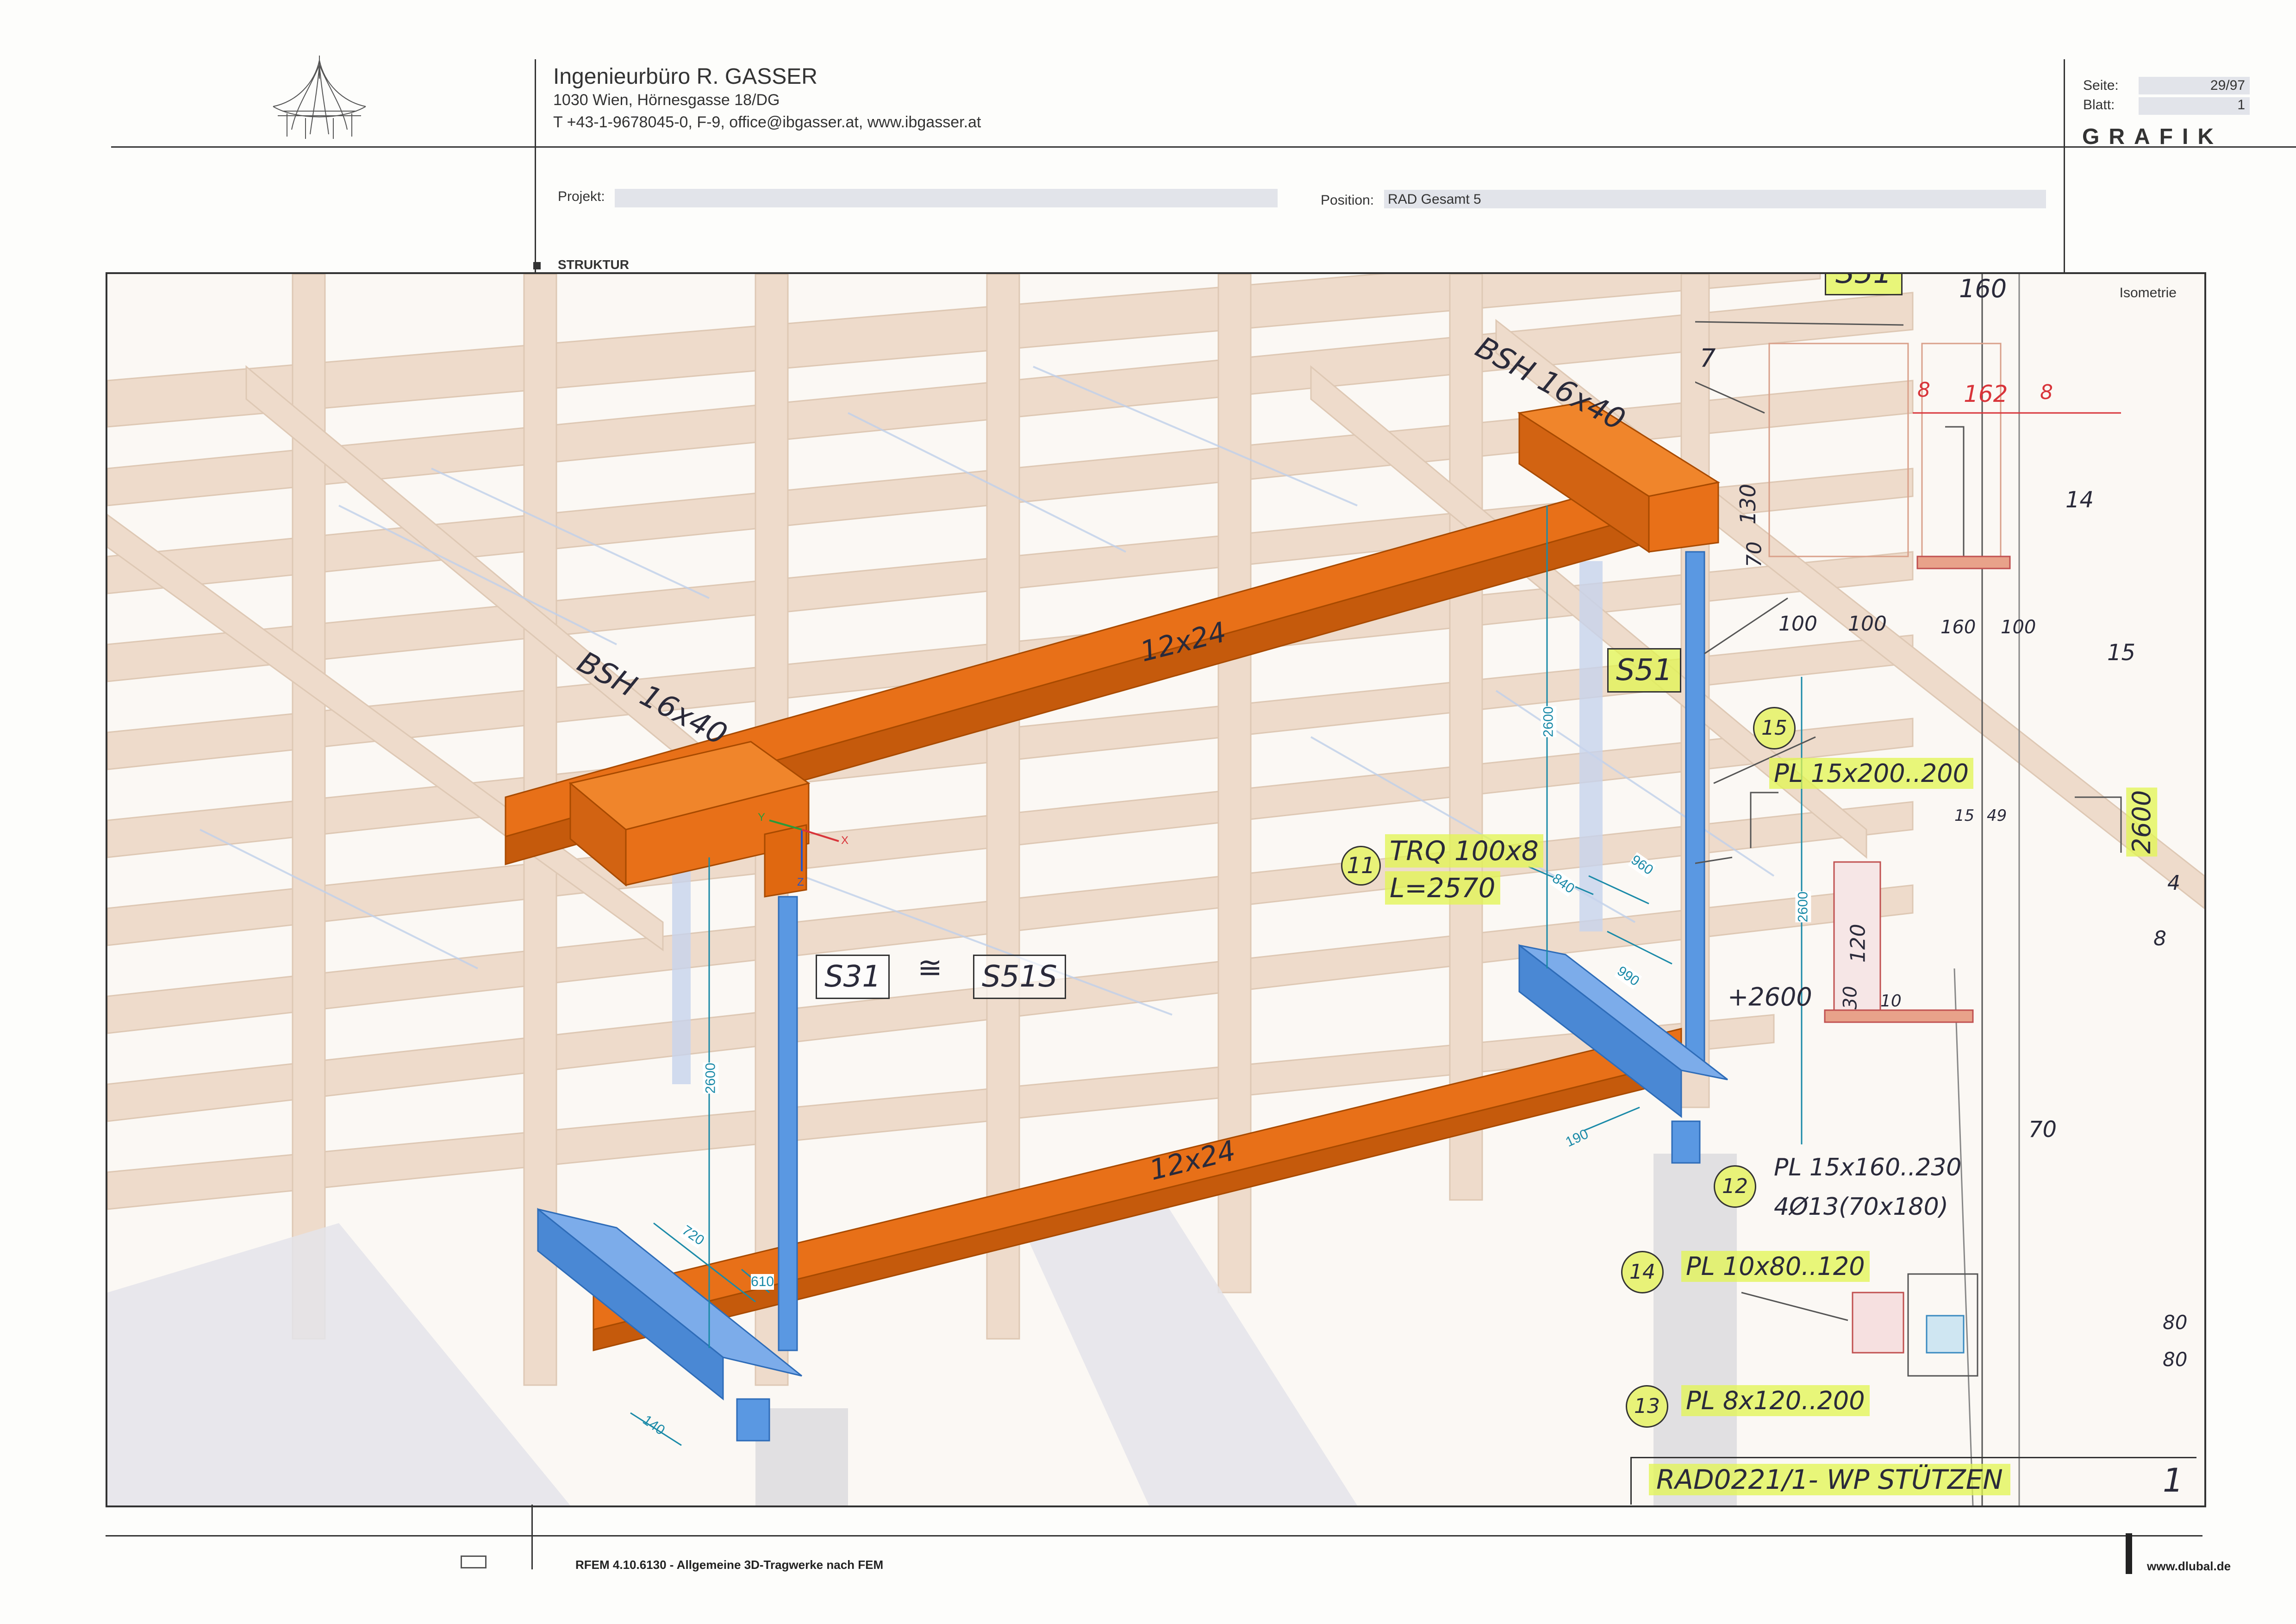 Image resolution: width=2296 pixels, height=1624 pixels. Describe the element at coordinates (1997, 815) in the screenshot. I see `note-dim-49: 49` at that location.